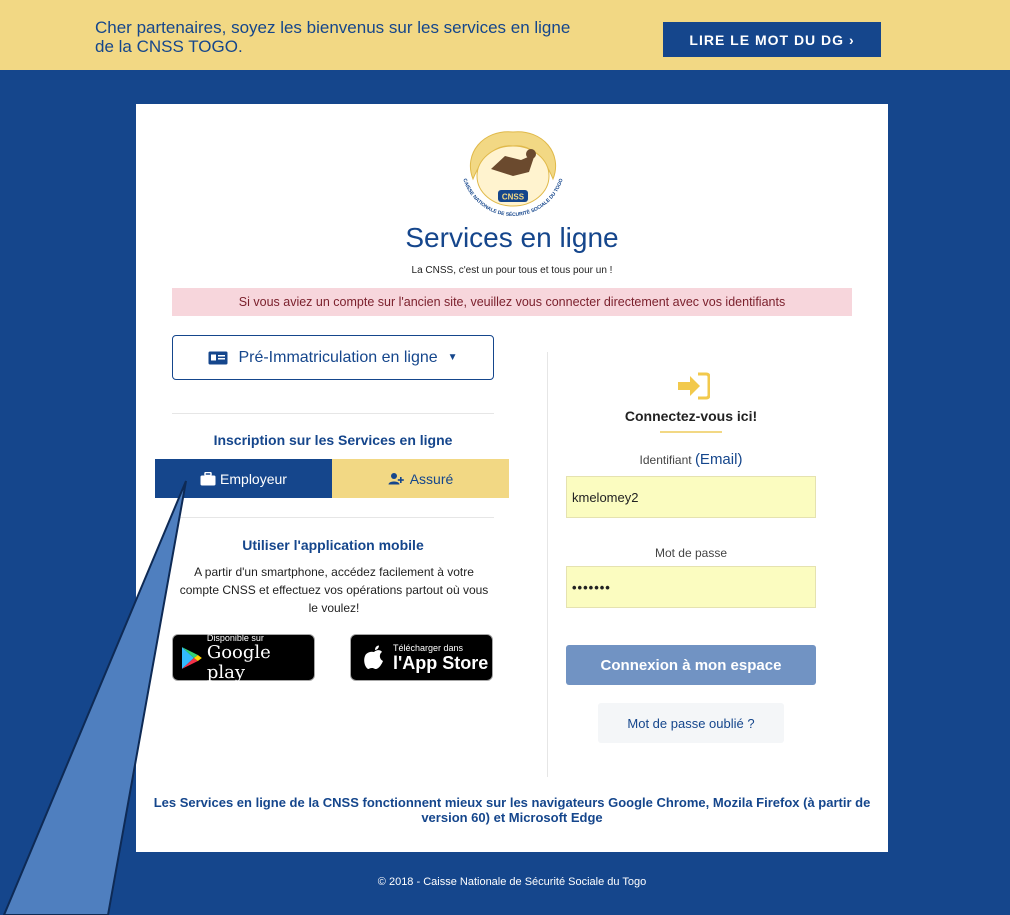 This screenshot has width=1010, height=915. What do you see at coordinates (691, 553) in the screenshot?
I see `password-label: Mot de passe` at bounding box center [691, 553].